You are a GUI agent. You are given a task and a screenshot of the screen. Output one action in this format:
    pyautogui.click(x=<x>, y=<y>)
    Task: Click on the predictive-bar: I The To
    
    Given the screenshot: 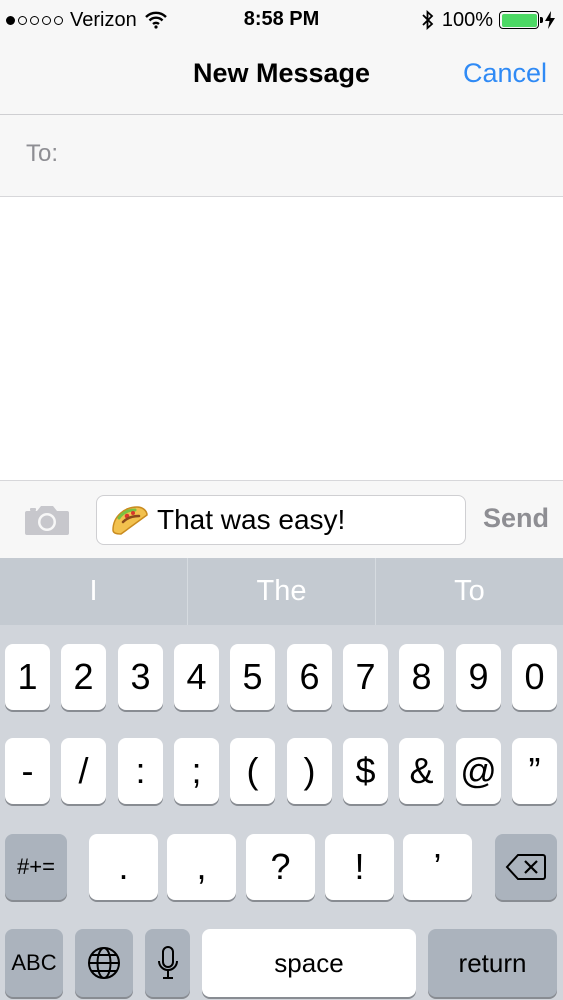 What is the action you would take?
    pyautogui.click(x=281, y=591)
    